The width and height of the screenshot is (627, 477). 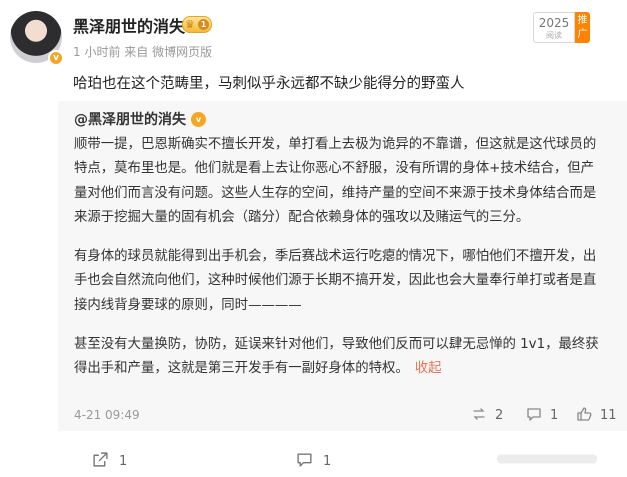 I want to click on member-badge: ♛ 1, so click(x=197, y=24).